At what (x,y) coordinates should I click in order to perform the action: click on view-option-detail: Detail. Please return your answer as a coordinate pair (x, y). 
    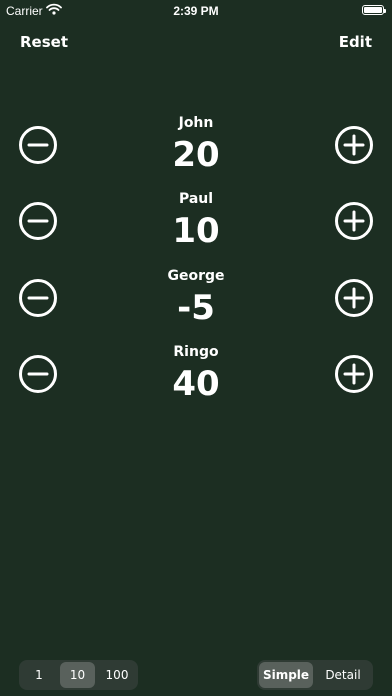
    Looking at the image, I should click on (343, 675).